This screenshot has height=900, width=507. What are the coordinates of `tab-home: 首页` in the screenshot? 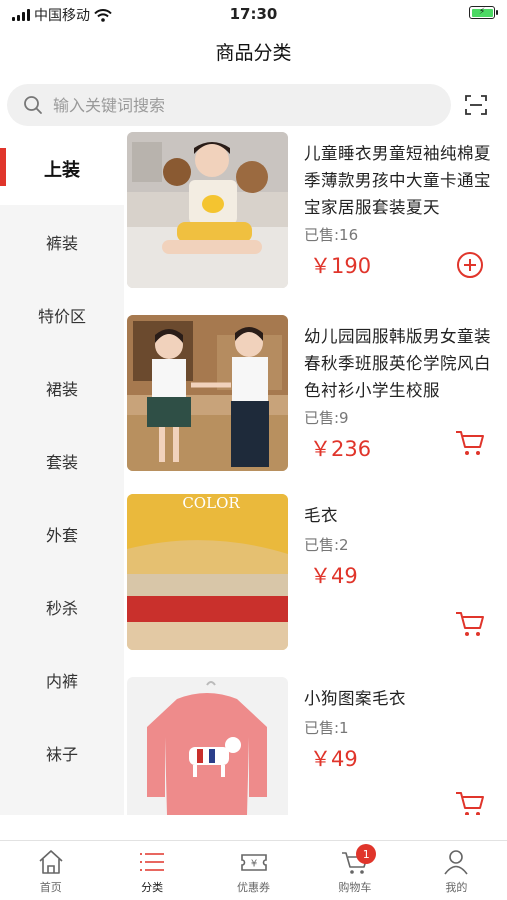 It's located at (50, 870).